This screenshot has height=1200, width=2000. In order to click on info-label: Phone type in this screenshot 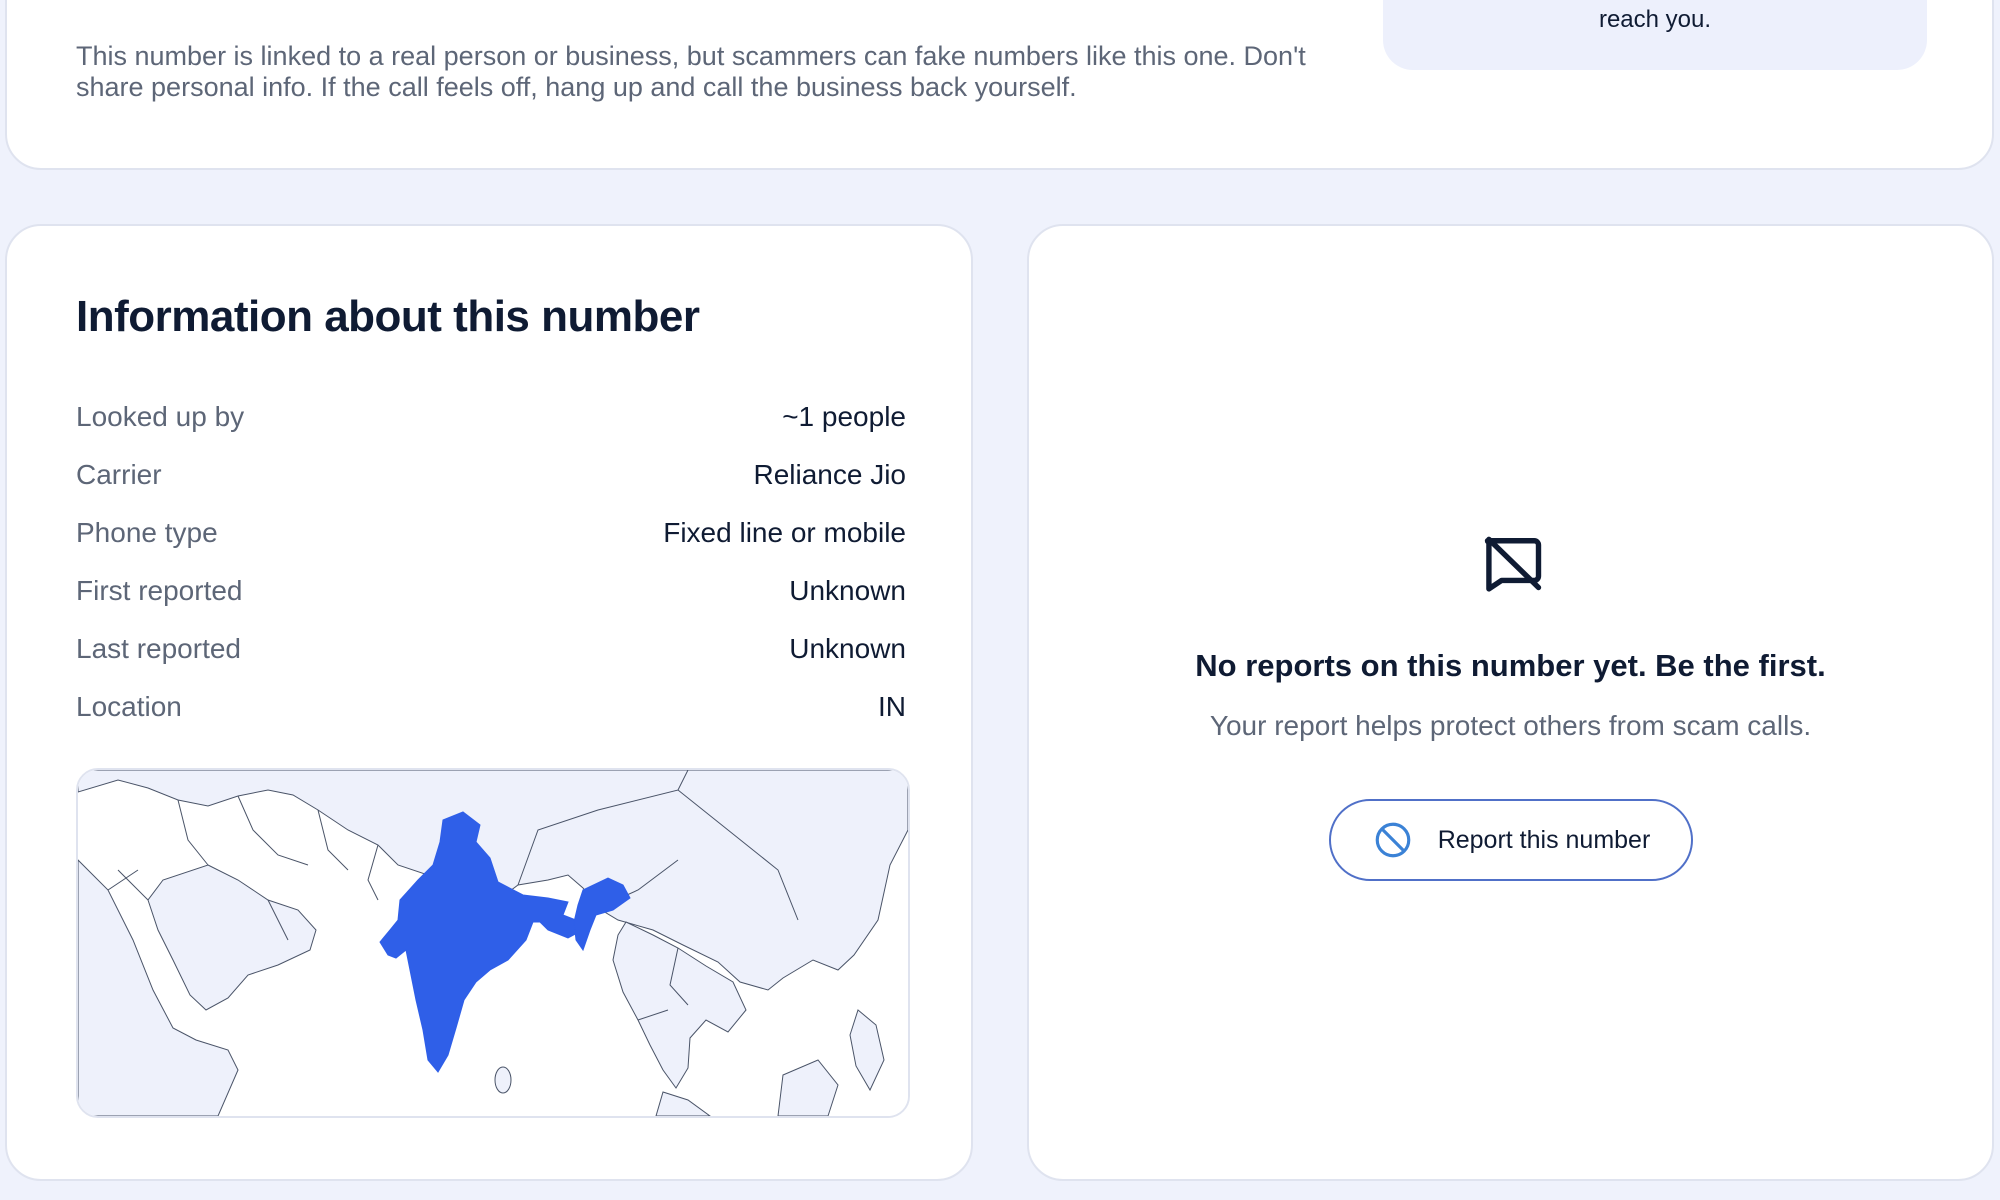, I will do `click(147, 532)`.